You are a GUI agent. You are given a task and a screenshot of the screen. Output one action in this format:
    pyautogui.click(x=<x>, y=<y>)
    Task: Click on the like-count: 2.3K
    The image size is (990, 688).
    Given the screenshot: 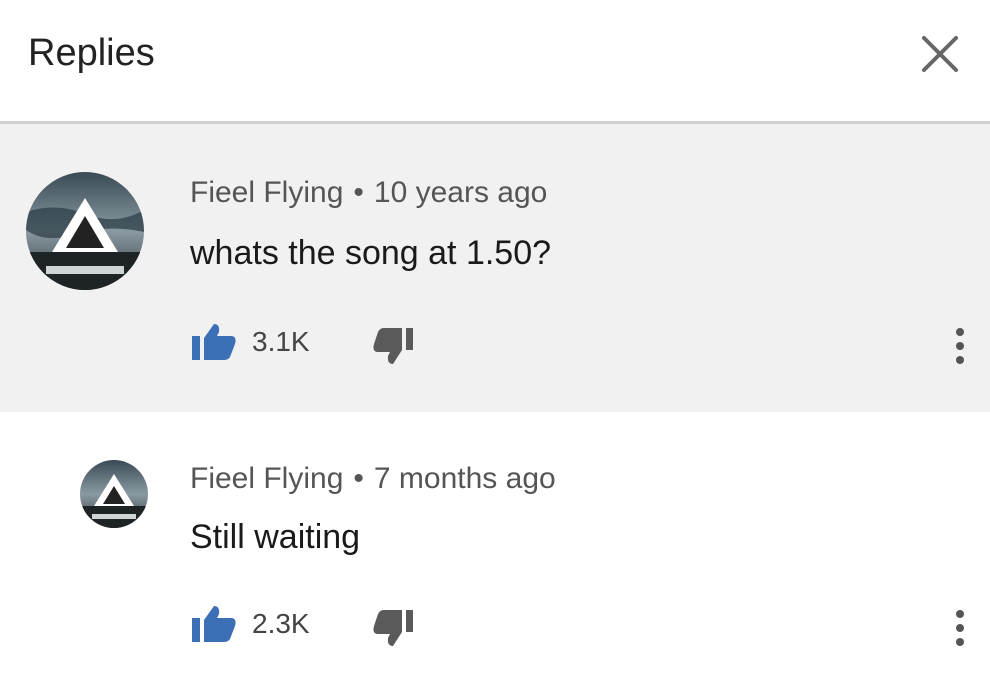 What is the action you would take?
    pyautogui.click(x=281, y=623)
    